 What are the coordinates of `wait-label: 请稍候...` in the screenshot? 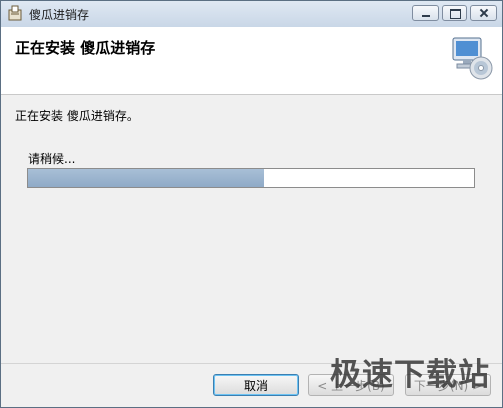 It's located at (52, 159).